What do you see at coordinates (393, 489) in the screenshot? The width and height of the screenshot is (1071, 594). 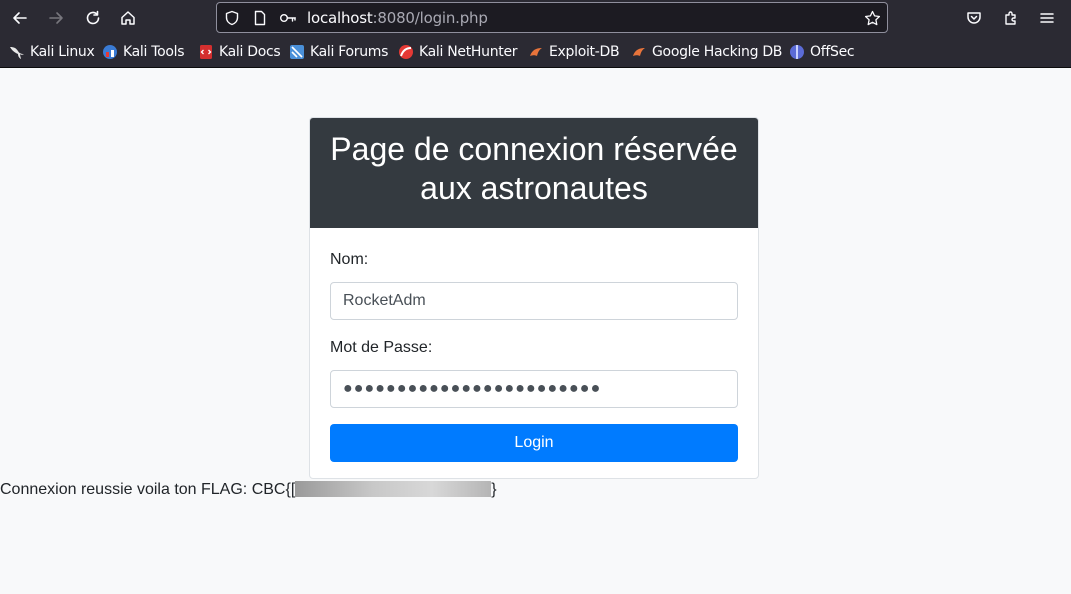 I see `redacted-flag-block` at bounding box center [393, 489].